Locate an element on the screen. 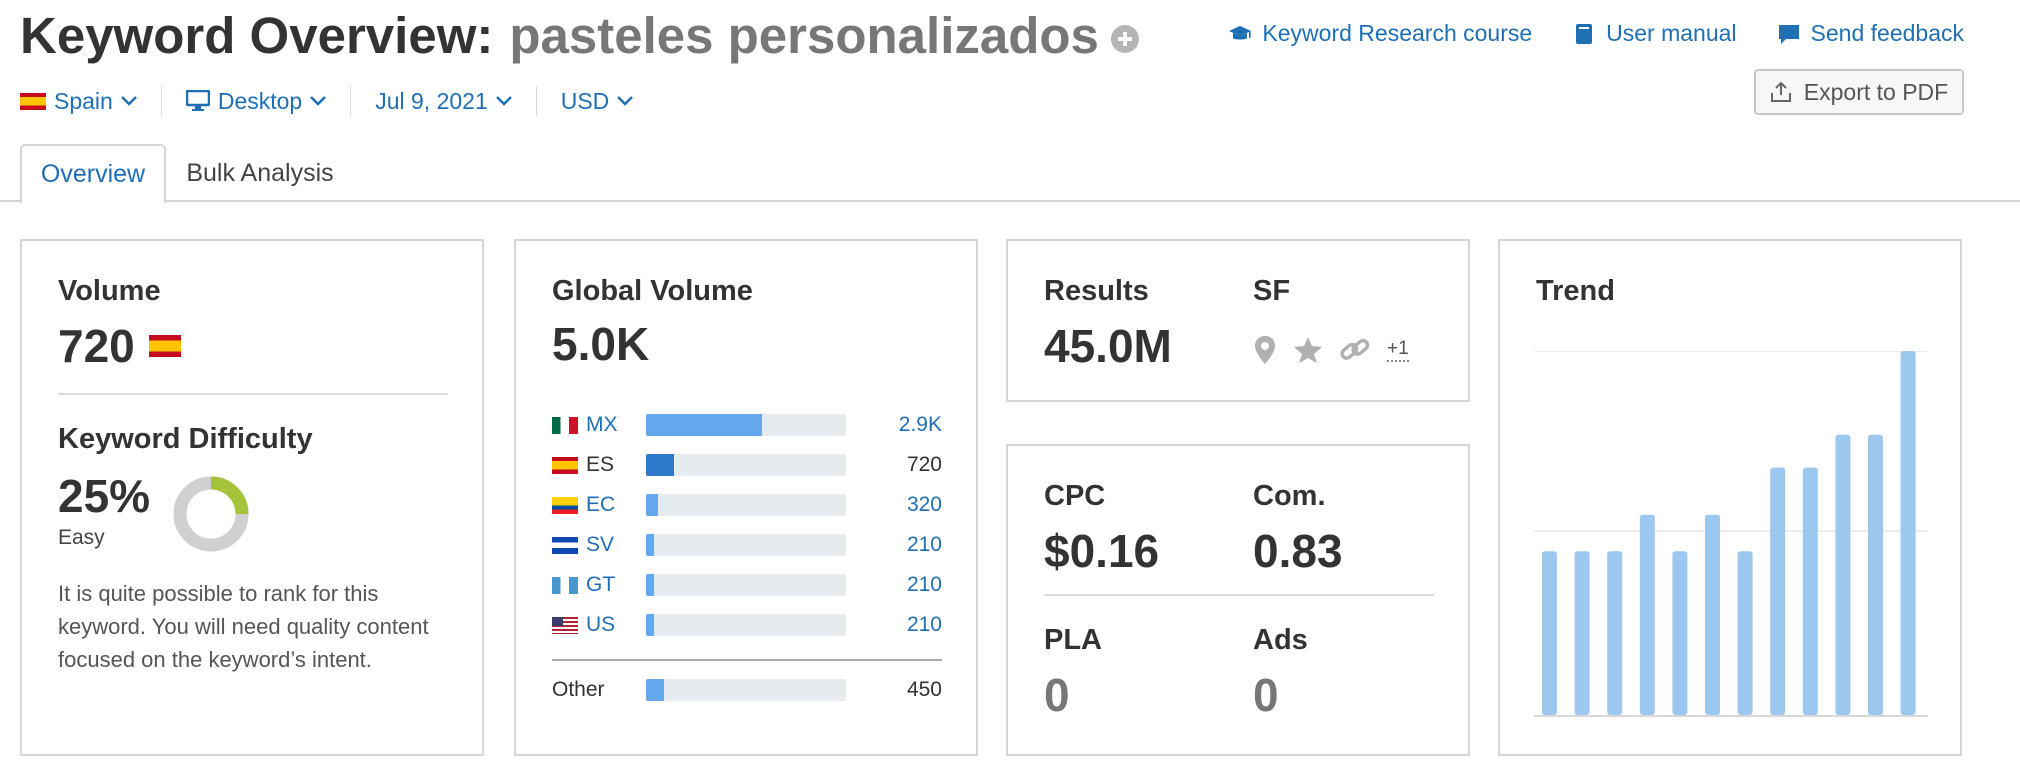 The width and height of the screenshot is (2020, 769). keyword-research-course-label: Keyword Research course is located at coordinates (1397, 33).